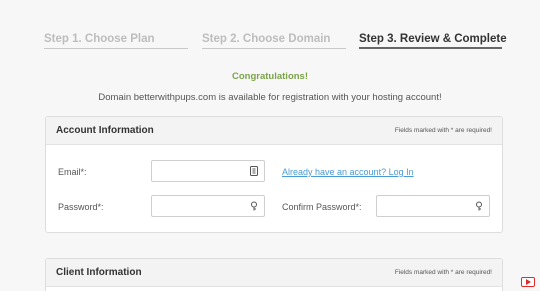 This screenshot has height=291, width=540. What do you see at coordinates (433, 206) in the screenshot?
I see `confirm-password-field` at bounding box center [433, 206].